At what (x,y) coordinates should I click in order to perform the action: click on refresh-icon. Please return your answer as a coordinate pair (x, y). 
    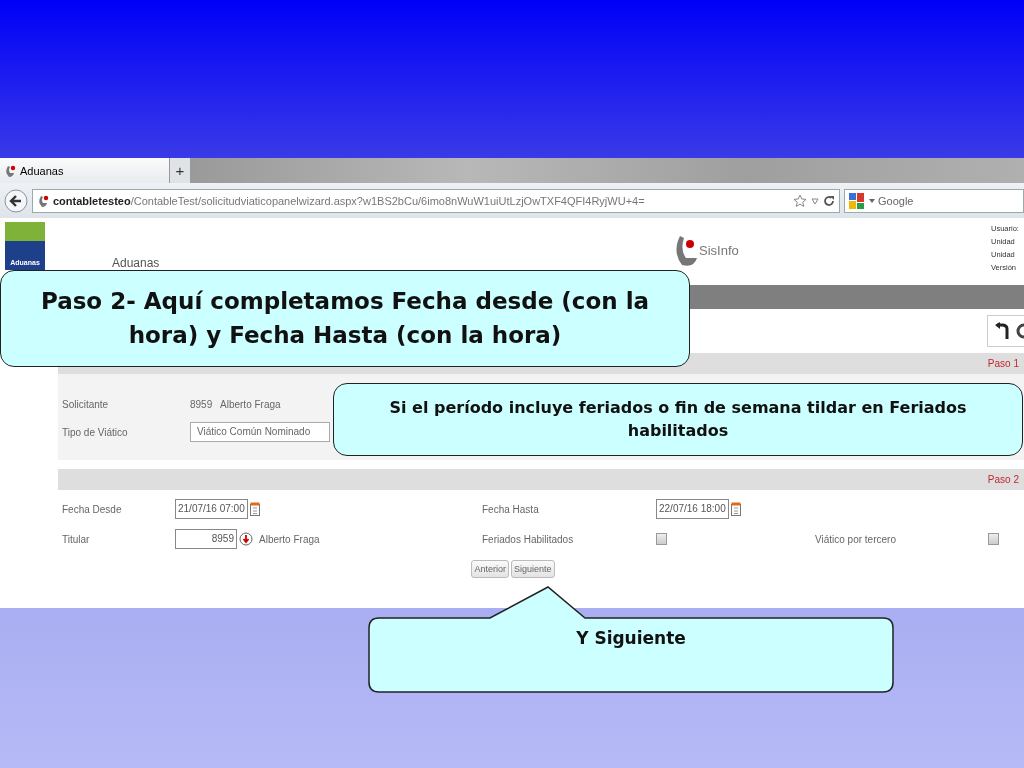
    Looking at the image, I should click on (1019, 331).